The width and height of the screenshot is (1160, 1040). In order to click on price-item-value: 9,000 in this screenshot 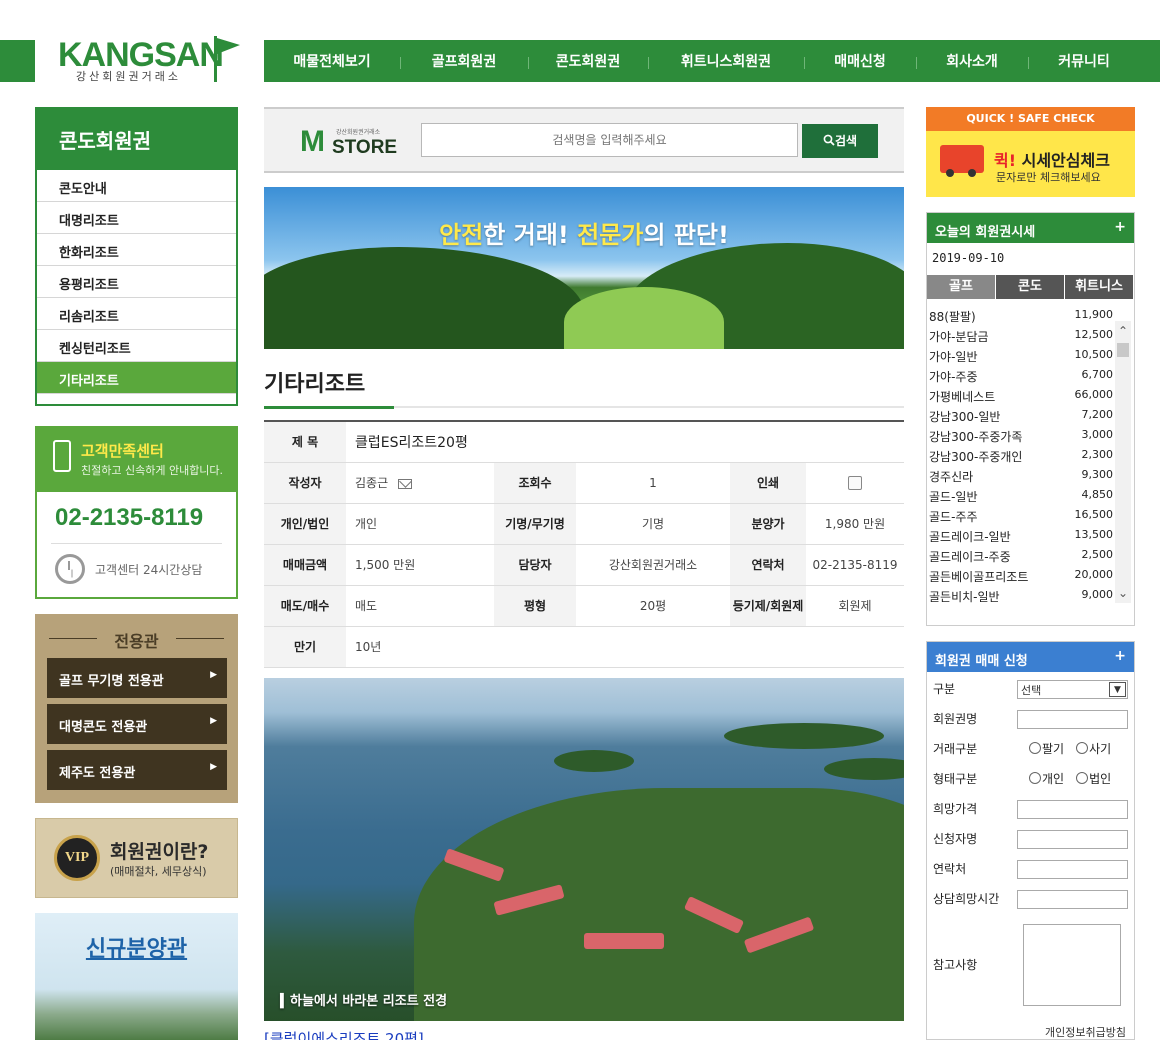, I will do `click(1097, 594)`.